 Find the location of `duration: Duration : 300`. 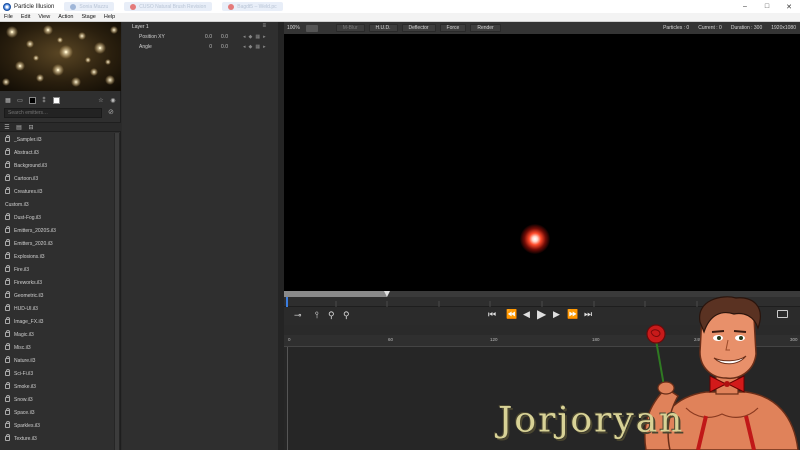

duration: Duration : 300 is located at coordinates (746, 28).